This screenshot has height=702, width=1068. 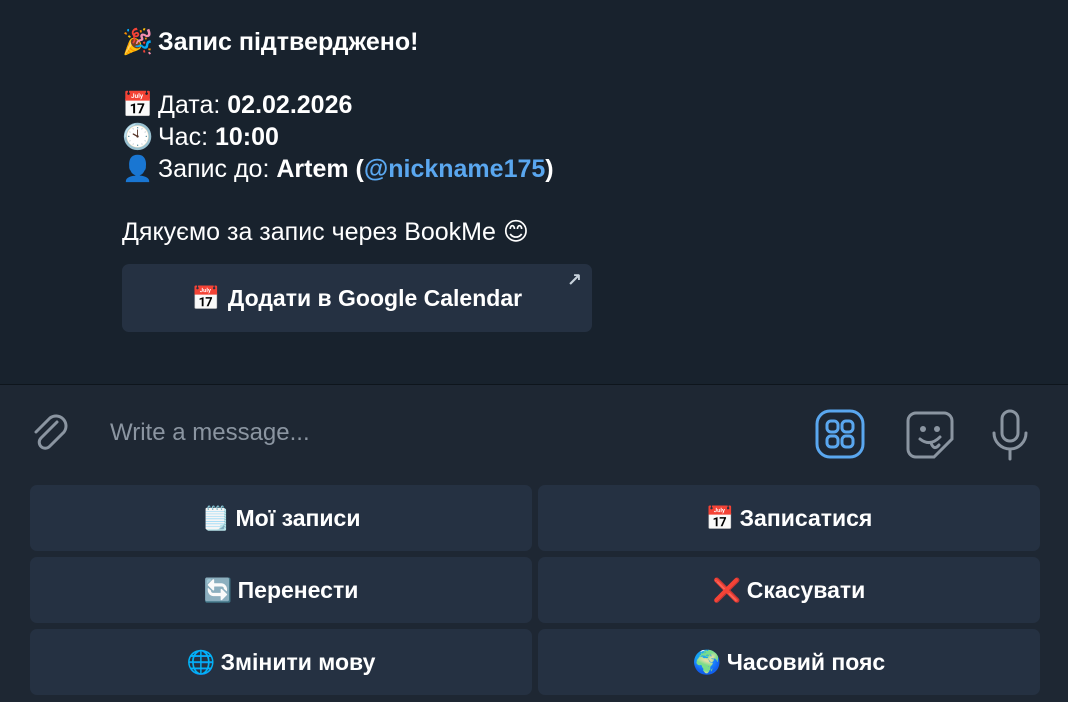 I want to click on date-line: 📅 Дата: 02.02.2026, so click(x=382, y=105).